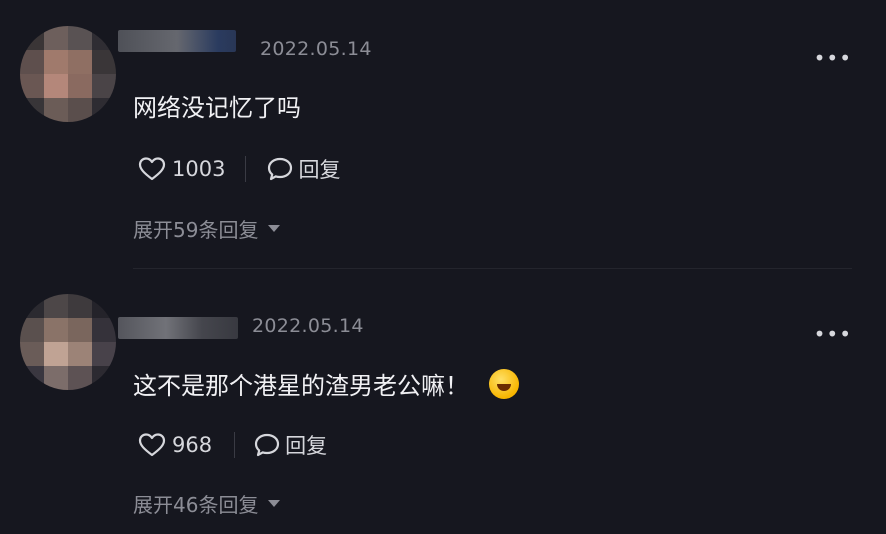 This screenshot has width=886, height=534. Describe the element at coordinates (301, 386) in the screenshot. I see `comment-text-content: 这不是那个港星的渣男老公嘛！` at that location.